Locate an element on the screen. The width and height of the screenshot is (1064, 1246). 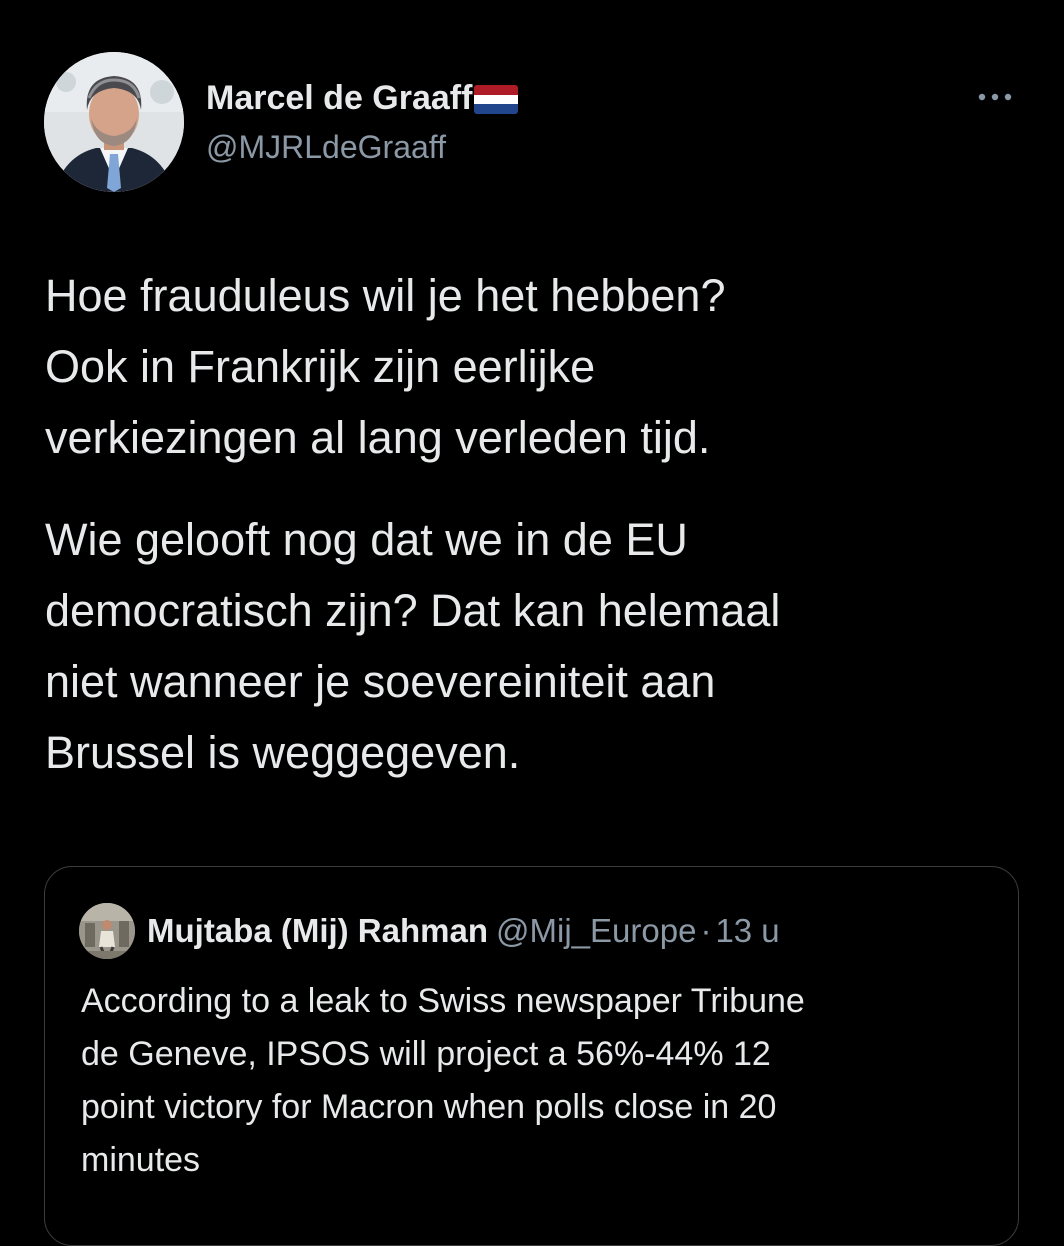
quoted-tweet-header: Mujtaba (Mij) Rahman @Mij_Europe · 13 u is located at coordinates (463, 931).